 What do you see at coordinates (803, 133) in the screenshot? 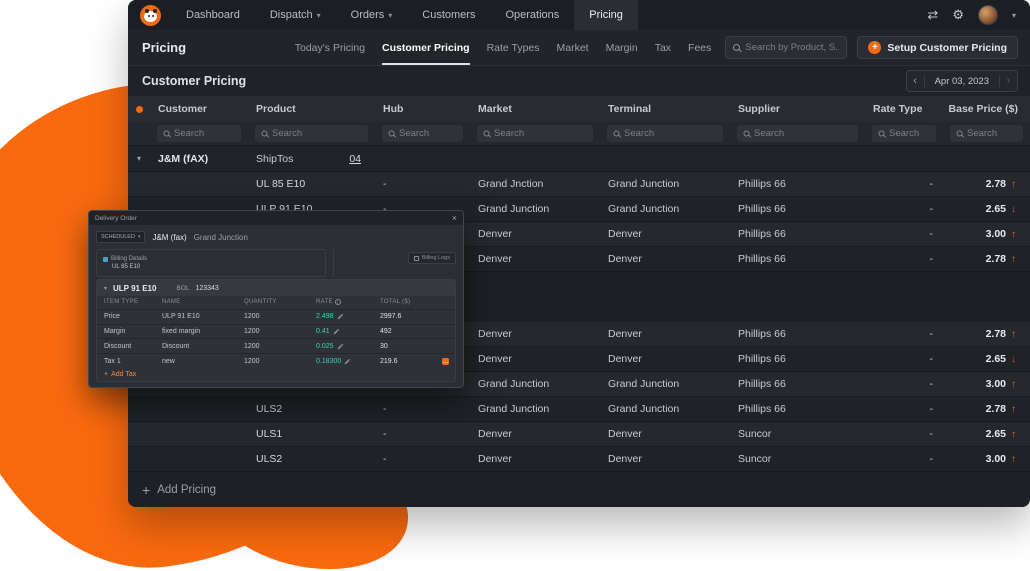
I see `filter-supplier-input` at bounding box center [803, 133].